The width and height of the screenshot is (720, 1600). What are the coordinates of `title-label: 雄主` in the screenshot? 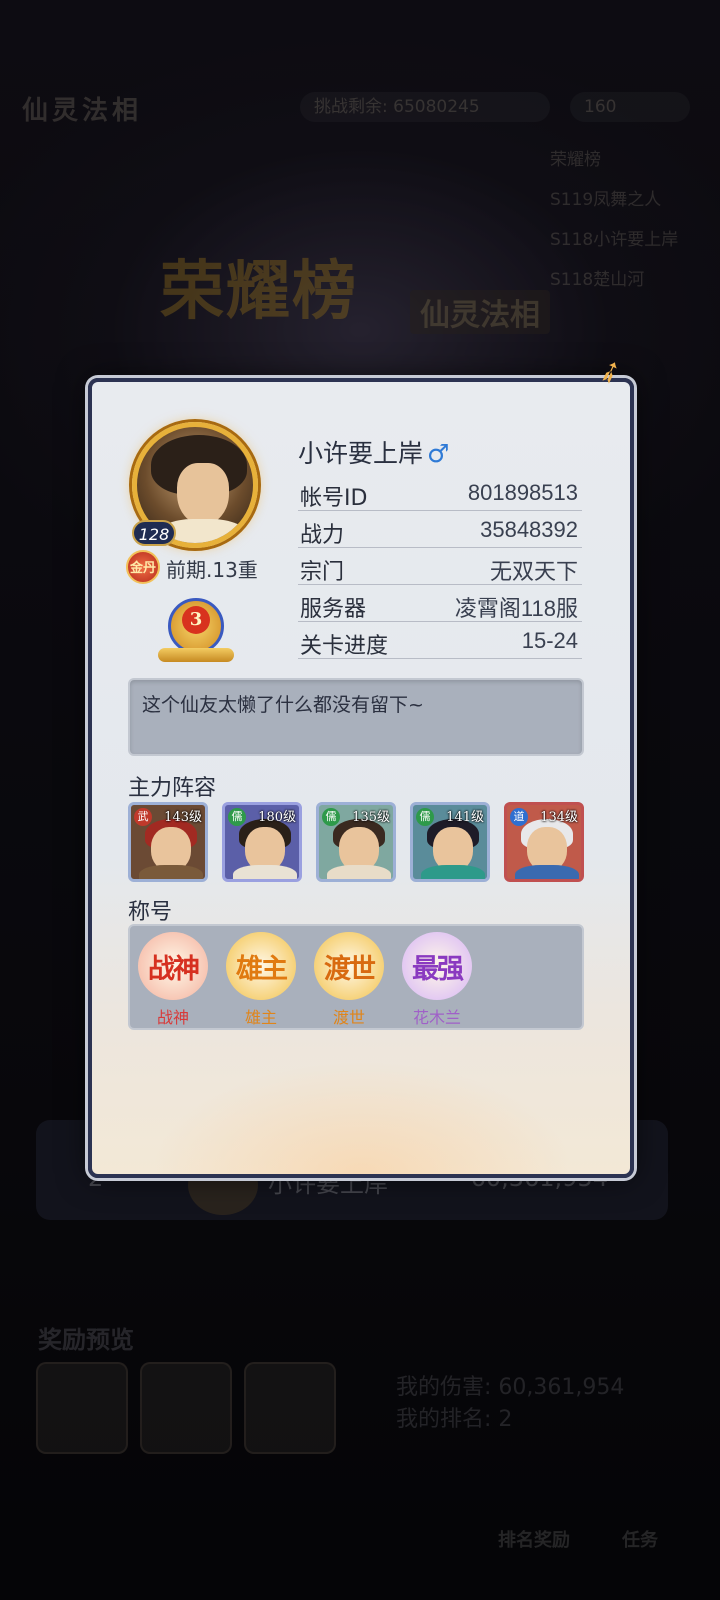 It's located at (260, 1017).